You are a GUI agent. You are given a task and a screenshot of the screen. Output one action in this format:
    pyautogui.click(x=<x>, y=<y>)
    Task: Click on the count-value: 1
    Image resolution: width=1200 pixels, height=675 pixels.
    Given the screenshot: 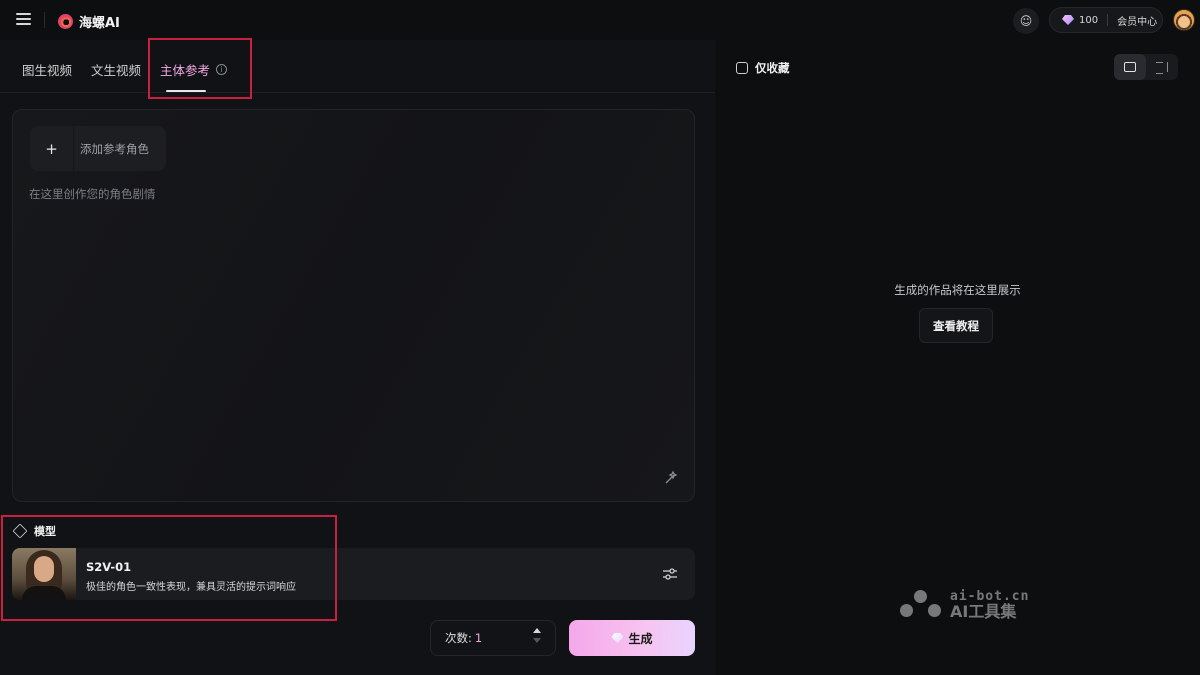 What is the action you would take?
    pyautogui.click(x=478, y=638)
    